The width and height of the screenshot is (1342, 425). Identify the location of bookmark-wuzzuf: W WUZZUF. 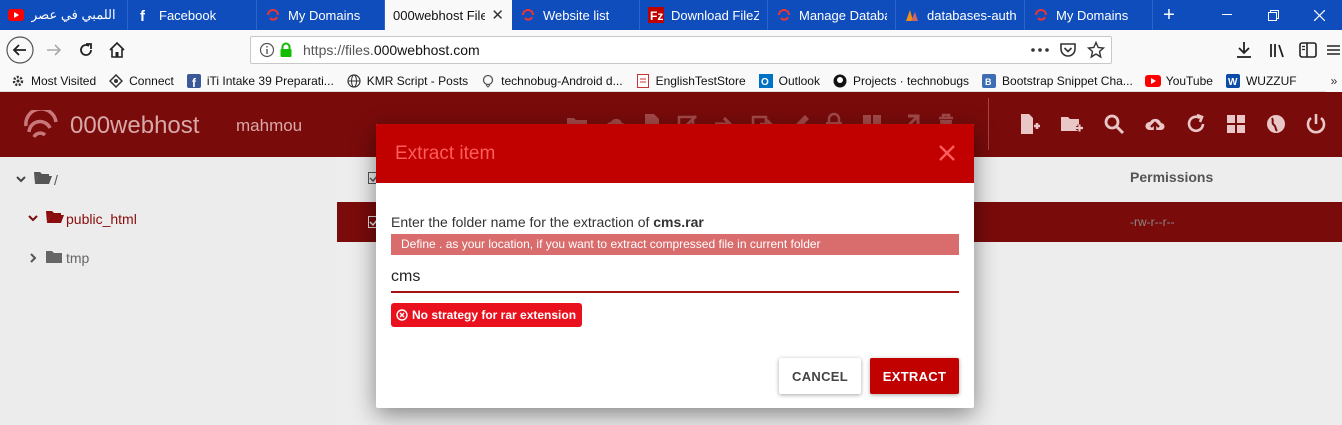
(1261, 81).